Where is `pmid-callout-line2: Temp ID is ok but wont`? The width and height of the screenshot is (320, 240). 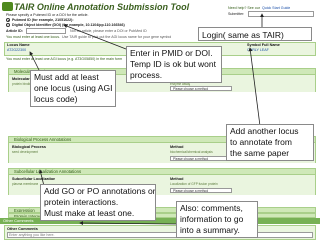 pmid-callout-line2: Temp ID is ok but wont is located at coordinates (173, 64).